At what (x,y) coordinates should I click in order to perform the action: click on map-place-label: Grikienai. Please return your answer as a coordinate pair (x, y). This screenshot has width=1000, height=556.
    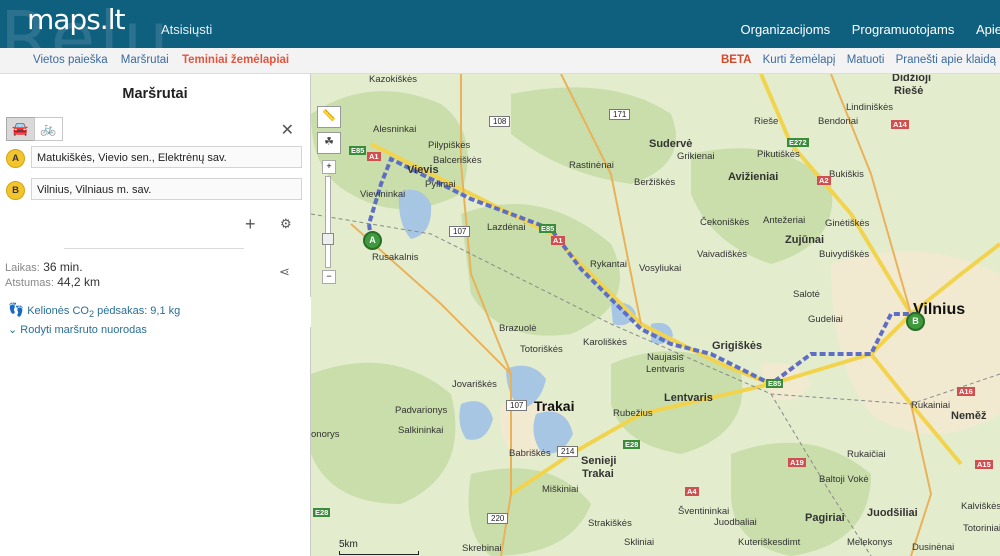
    Looking at the image, I should click on (696, 156).